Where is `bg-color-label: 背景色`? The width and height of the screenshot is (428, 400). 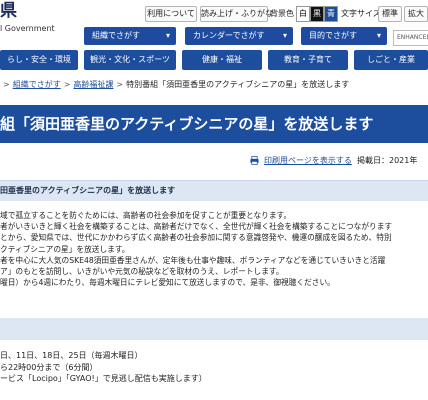
bg-color-label: 背景色 is located at coordinates (282, 13).